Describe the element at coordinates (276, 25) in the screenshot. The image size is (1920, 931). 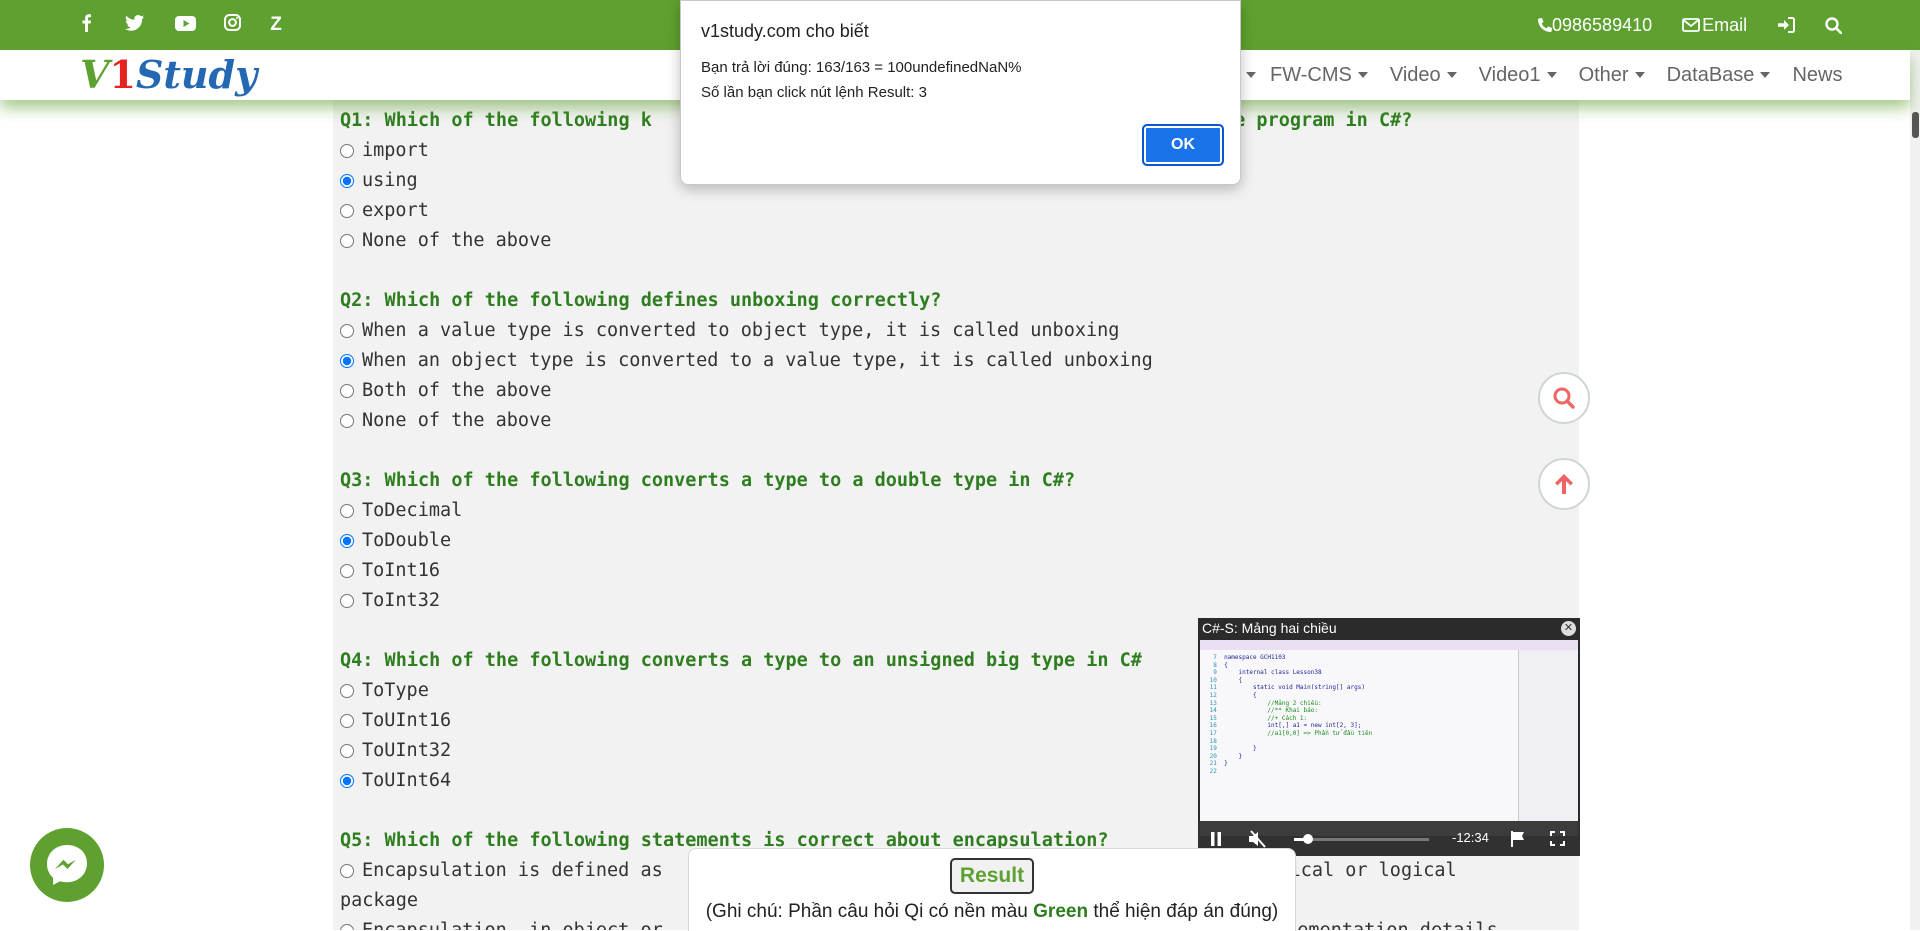
I see `zalo-icon: Z` at that location.